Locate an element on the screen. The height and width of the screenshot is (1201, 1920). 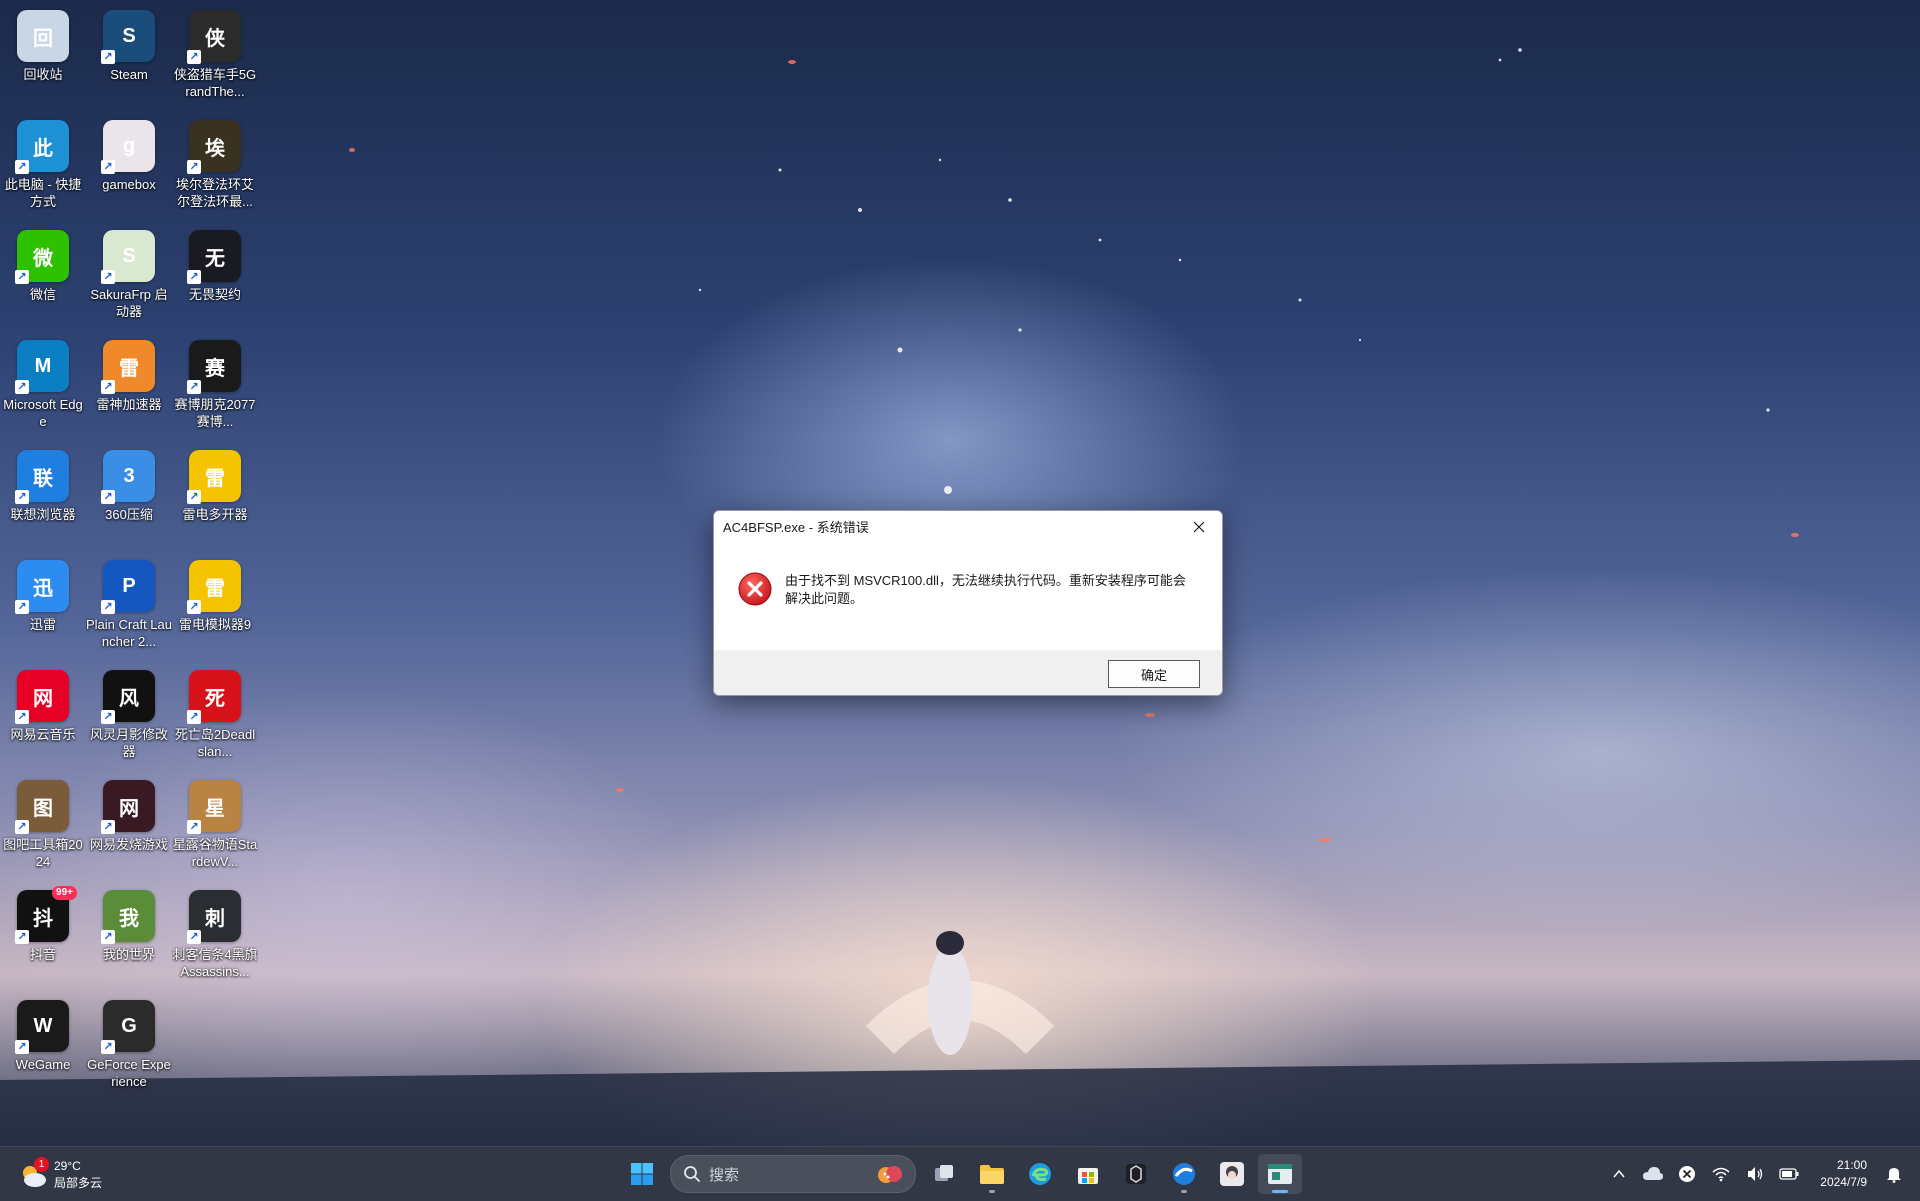
desktop-icon: 网 ↗ 网易云音乐 is located at coordinates (43, 717).